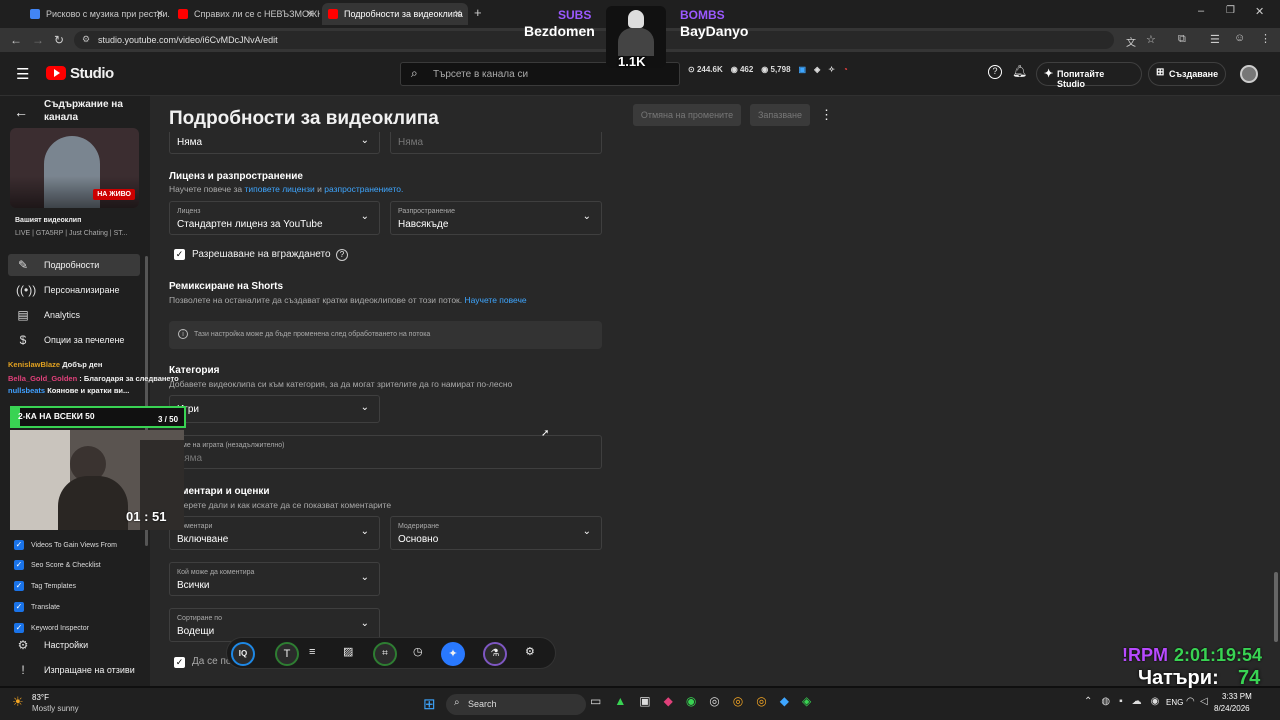 This screenshot has width=1280, height=720. What do you see at coordinates (179, 662) in the screenshot?
I see `show-likes-checkbox: ✓` at bounding box center [179, 662].